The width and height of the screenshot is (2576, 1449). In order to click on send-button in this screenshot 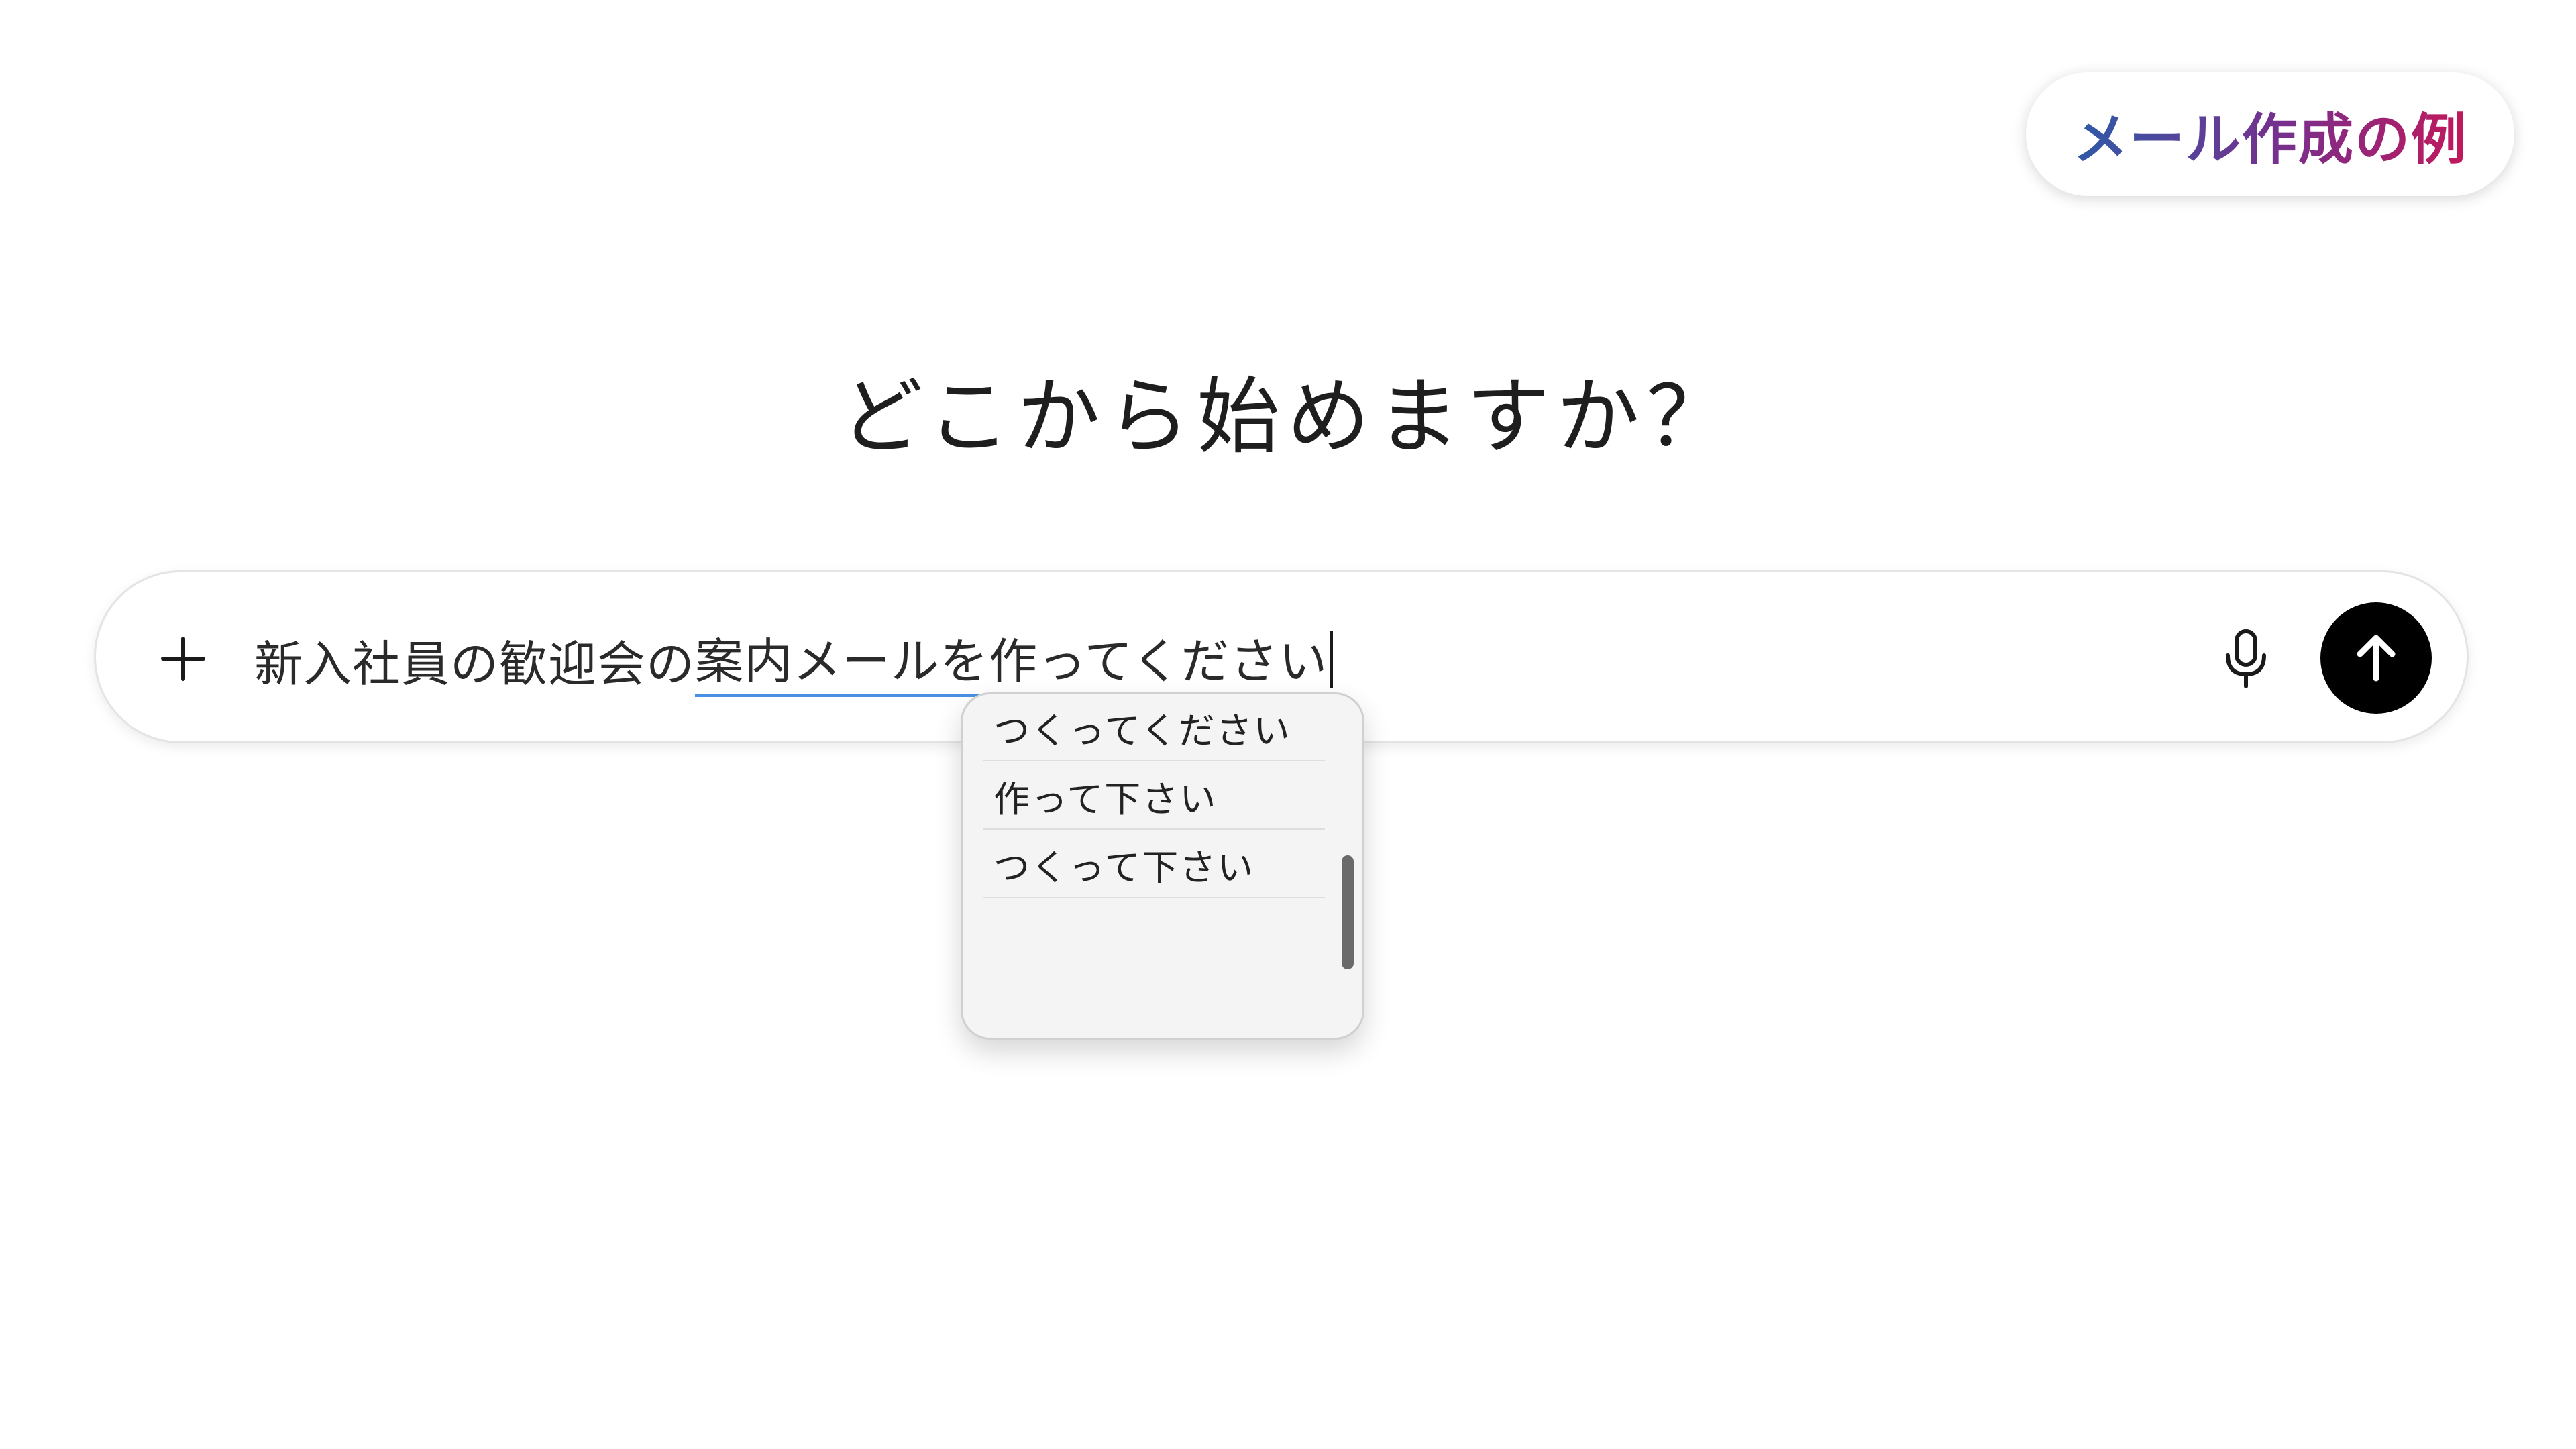, I will do `click(2376, 658)`.